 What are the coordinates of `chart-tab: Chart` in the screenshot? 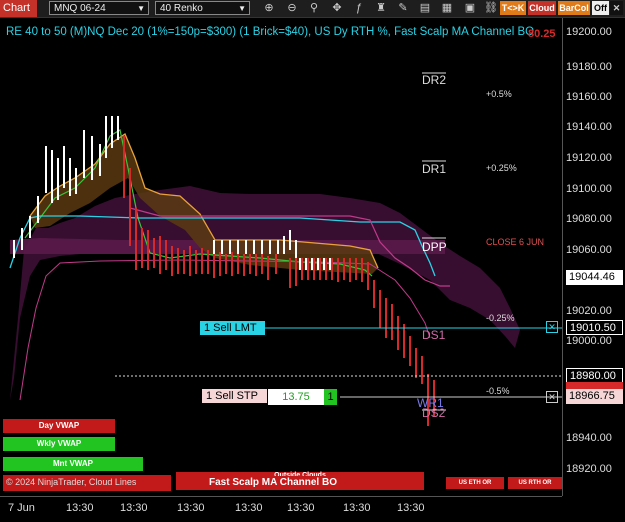 It's located at (18, 8).